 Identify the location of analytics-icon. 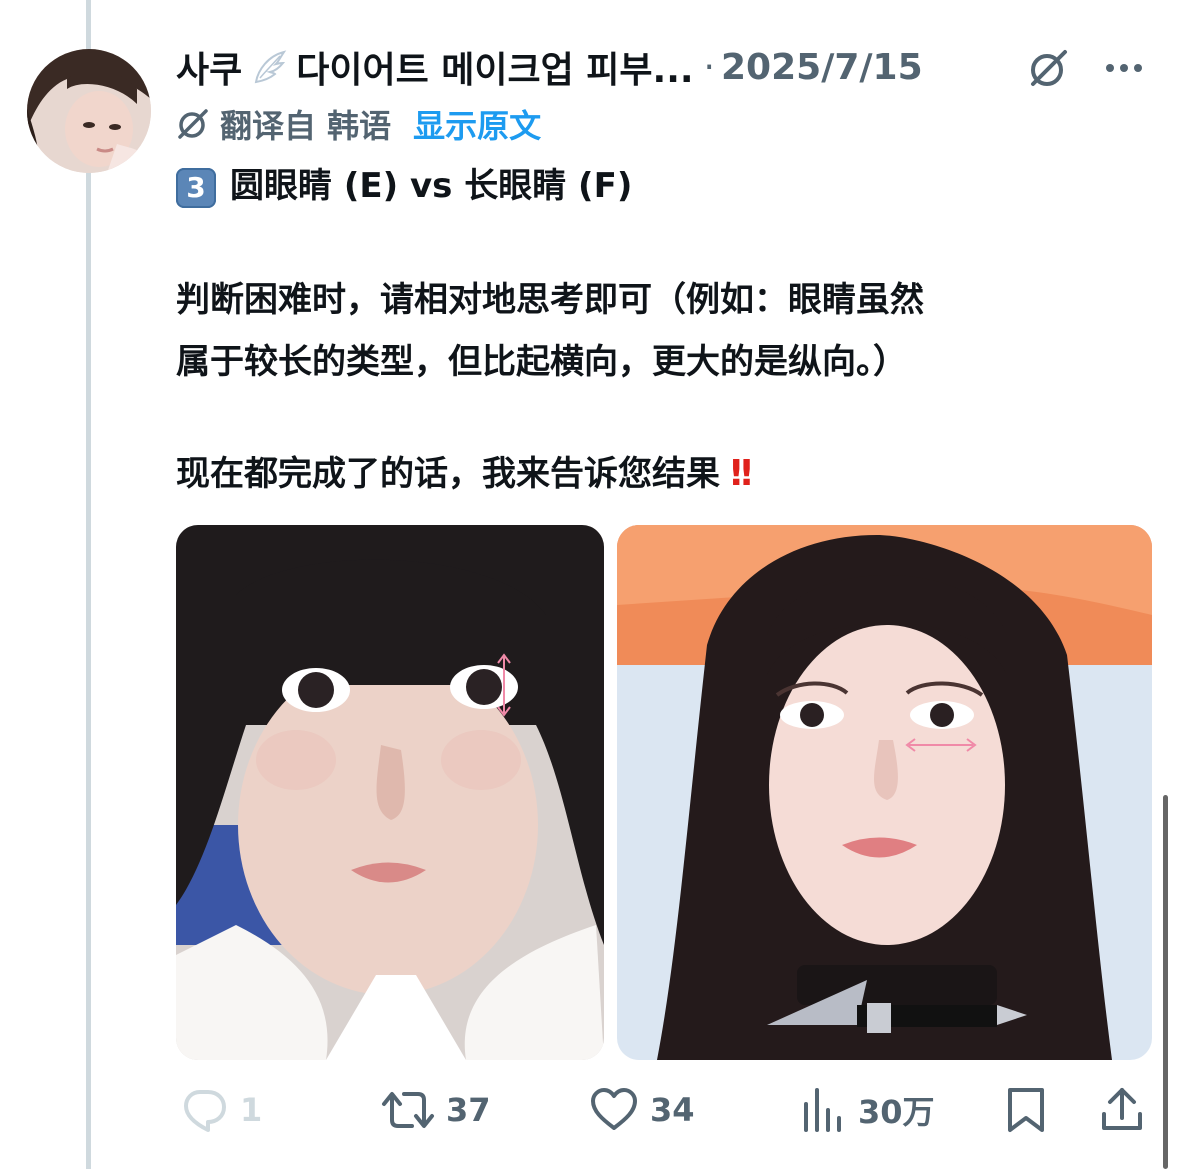
(822, 1110).